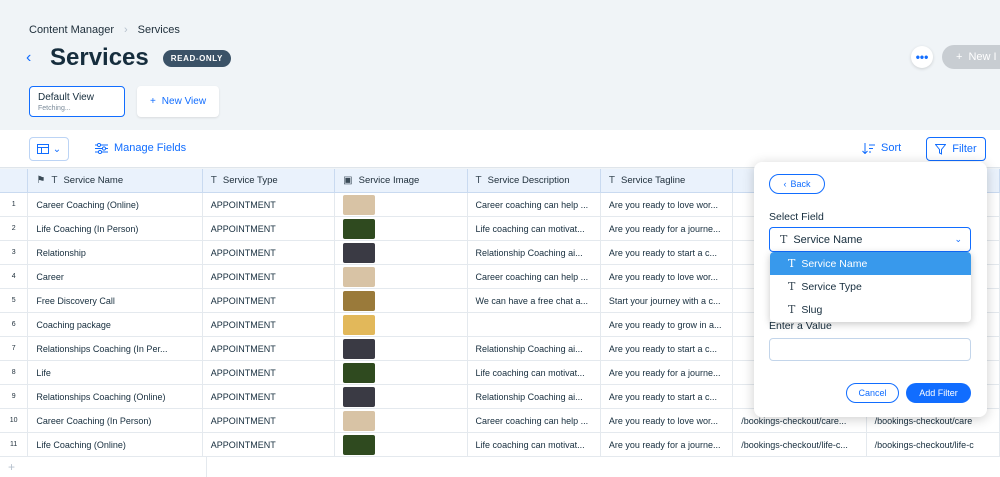 The image size is (1000, 477). What do you see at coordinates (178, 101) in the screenshot?
I see `new-view-button: + New View` at bounding box center [178, 101].